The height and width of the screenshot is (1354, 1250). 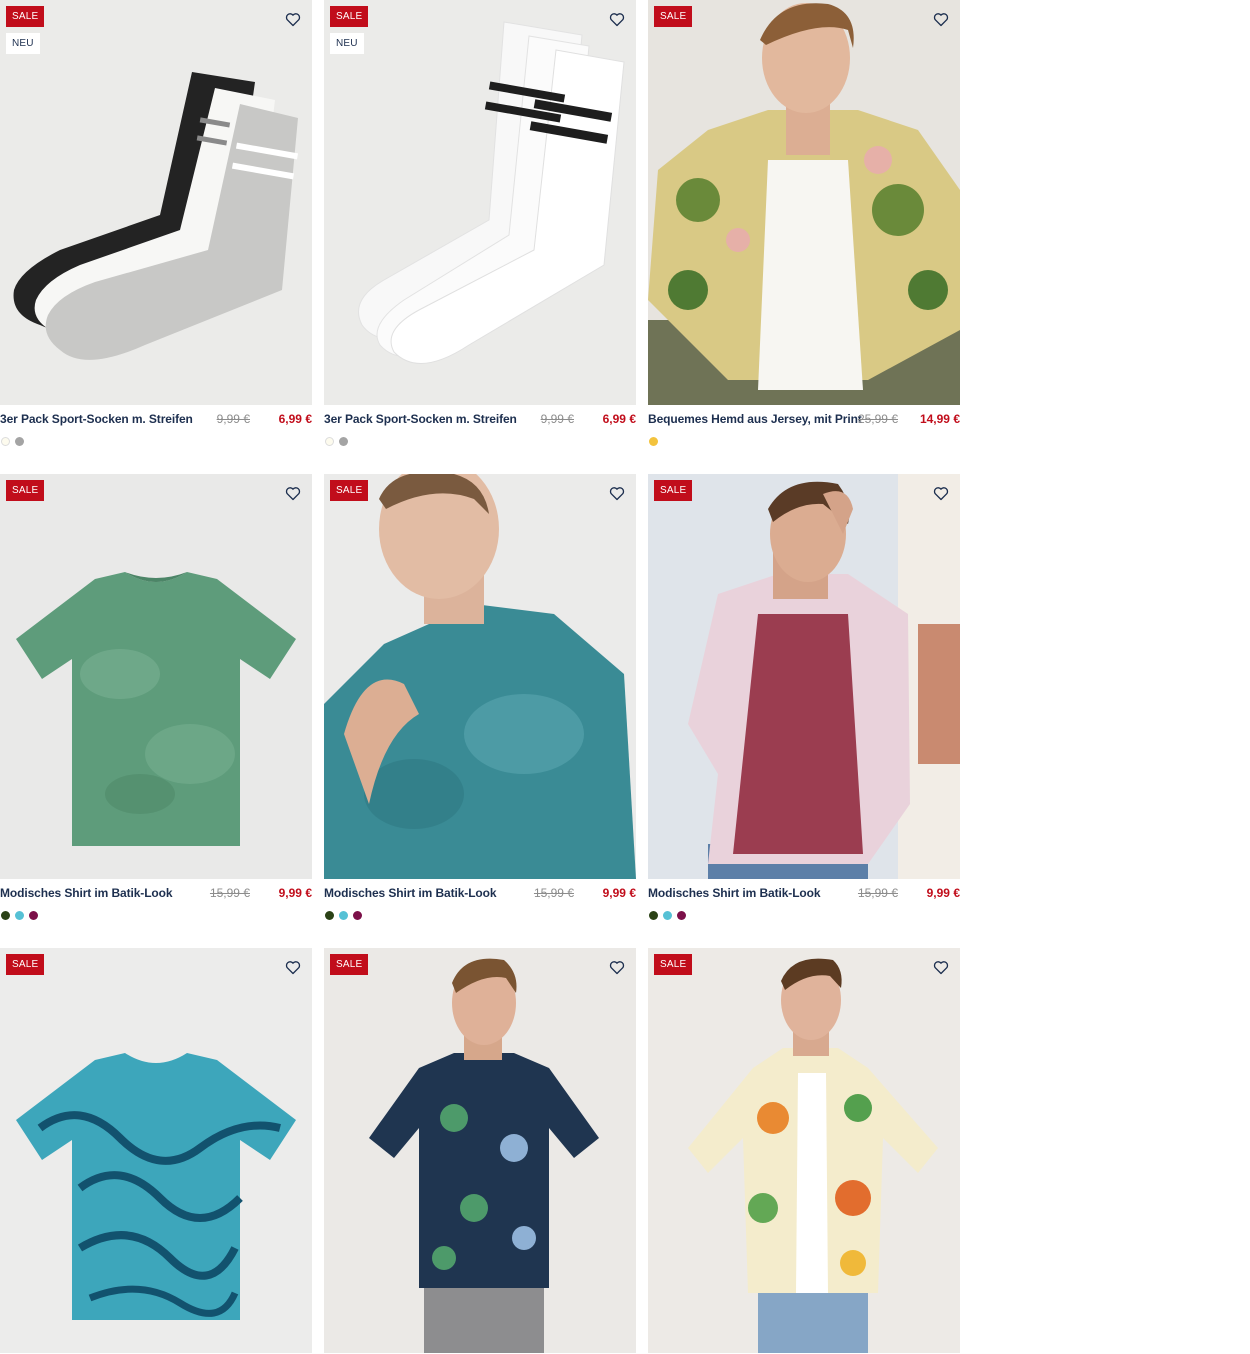 I want to click on sale-price: 14,99 €, so click(x=939, y=419).